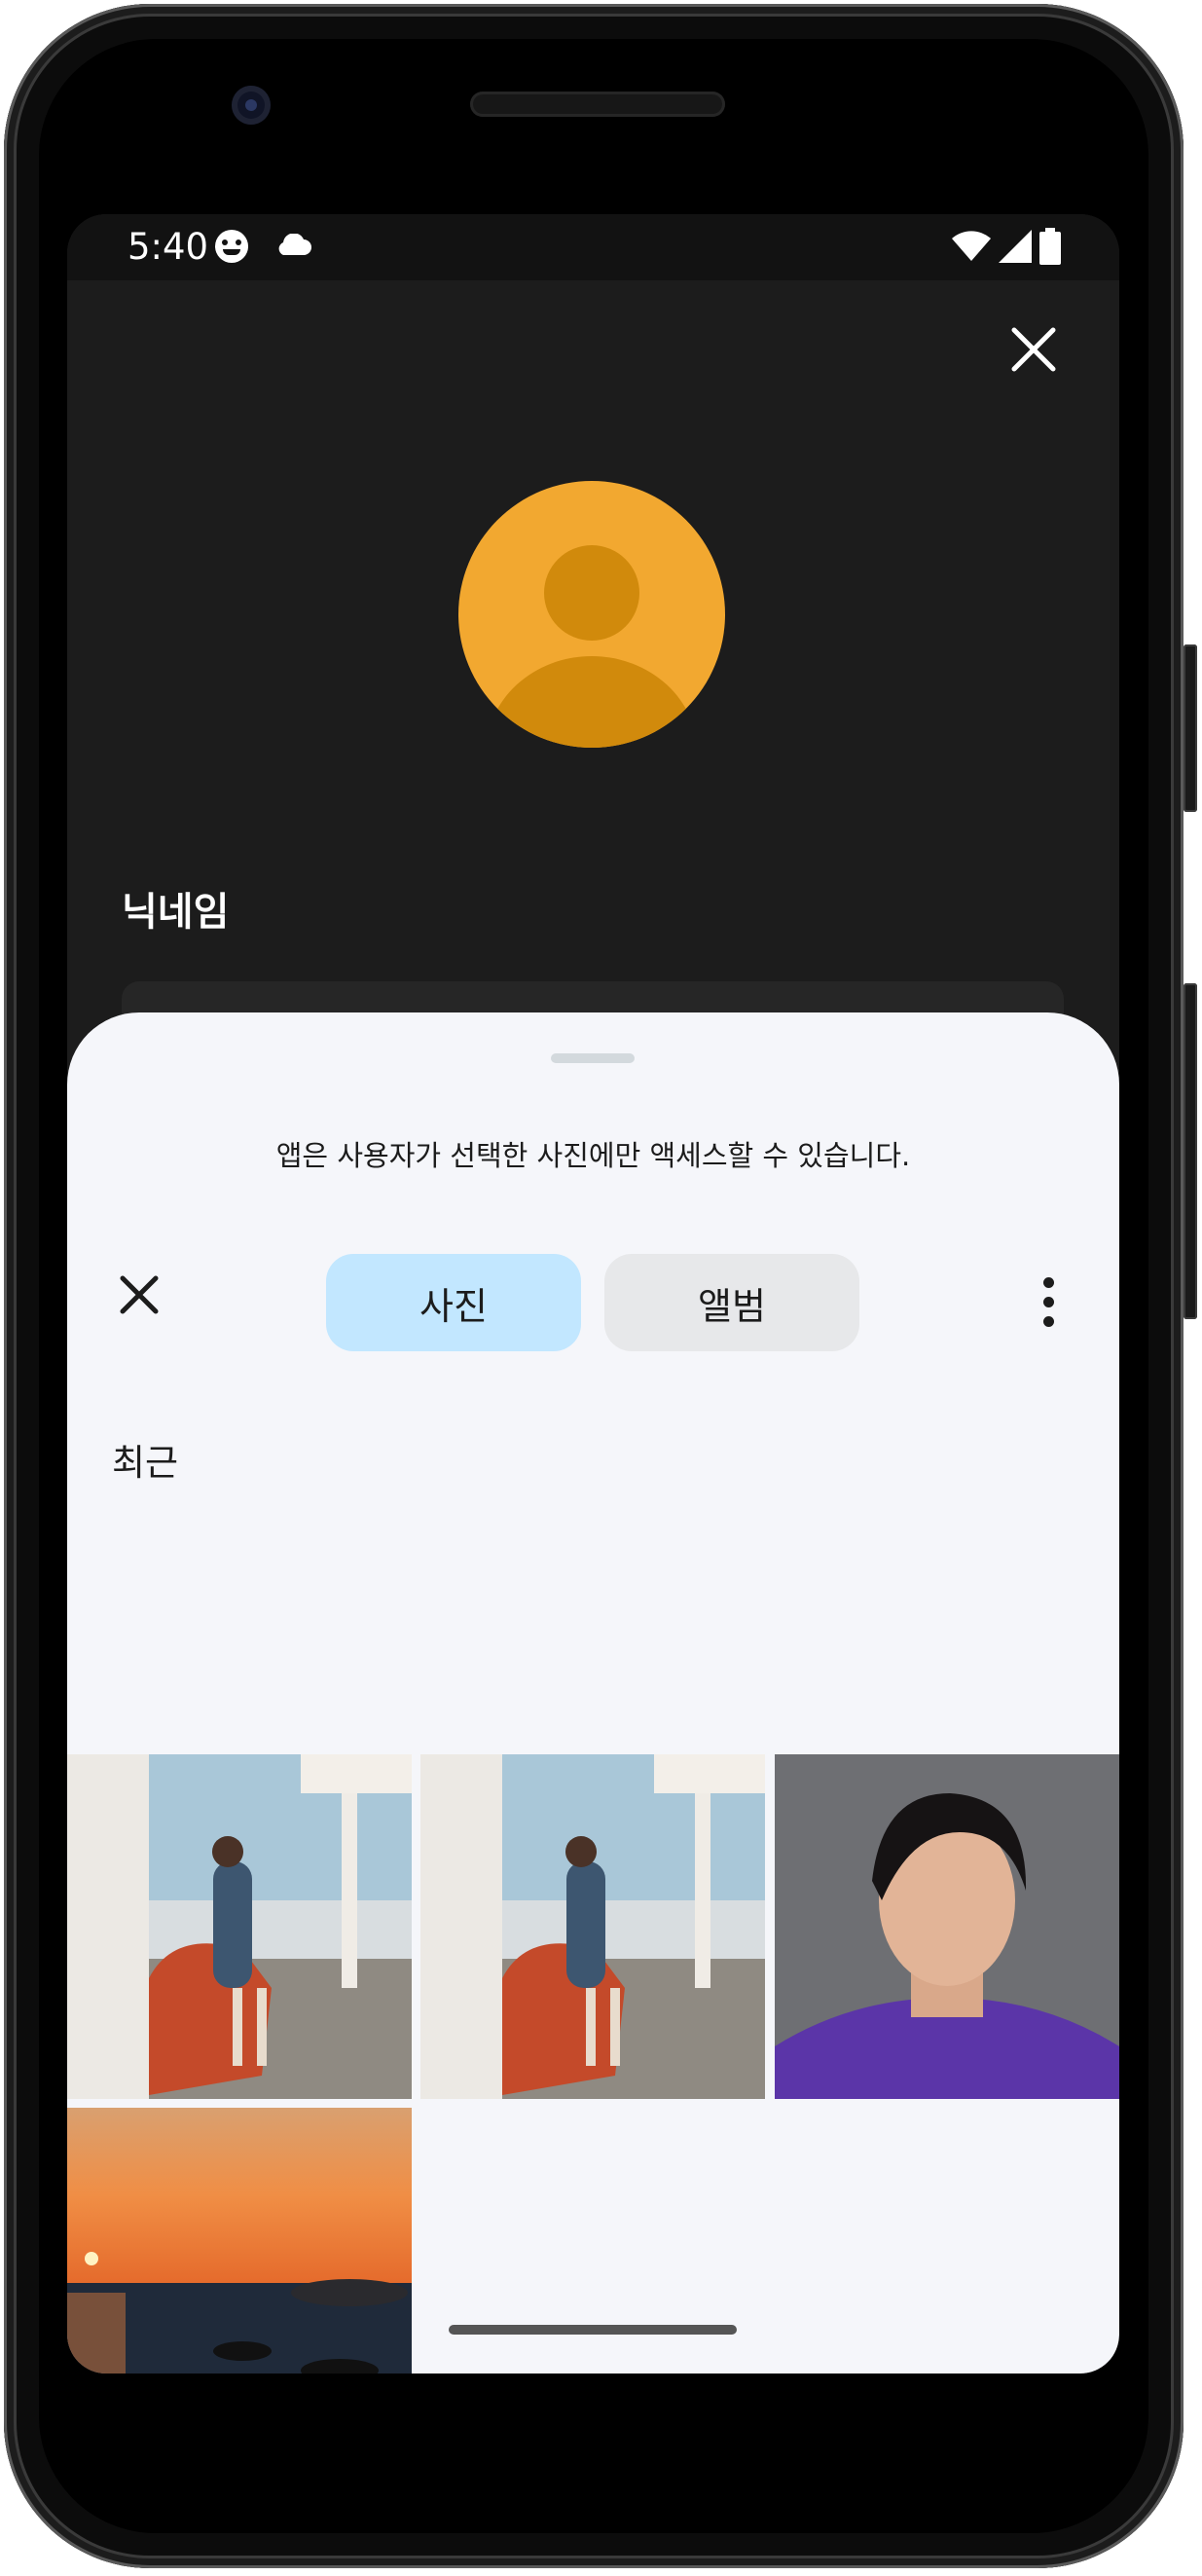 The image size is (1202, 2576). What do you see at coordinates (732, 1306) in the screenshot?
I see `tab-albums-label: 앨범` at bounding box center [732, 1306].